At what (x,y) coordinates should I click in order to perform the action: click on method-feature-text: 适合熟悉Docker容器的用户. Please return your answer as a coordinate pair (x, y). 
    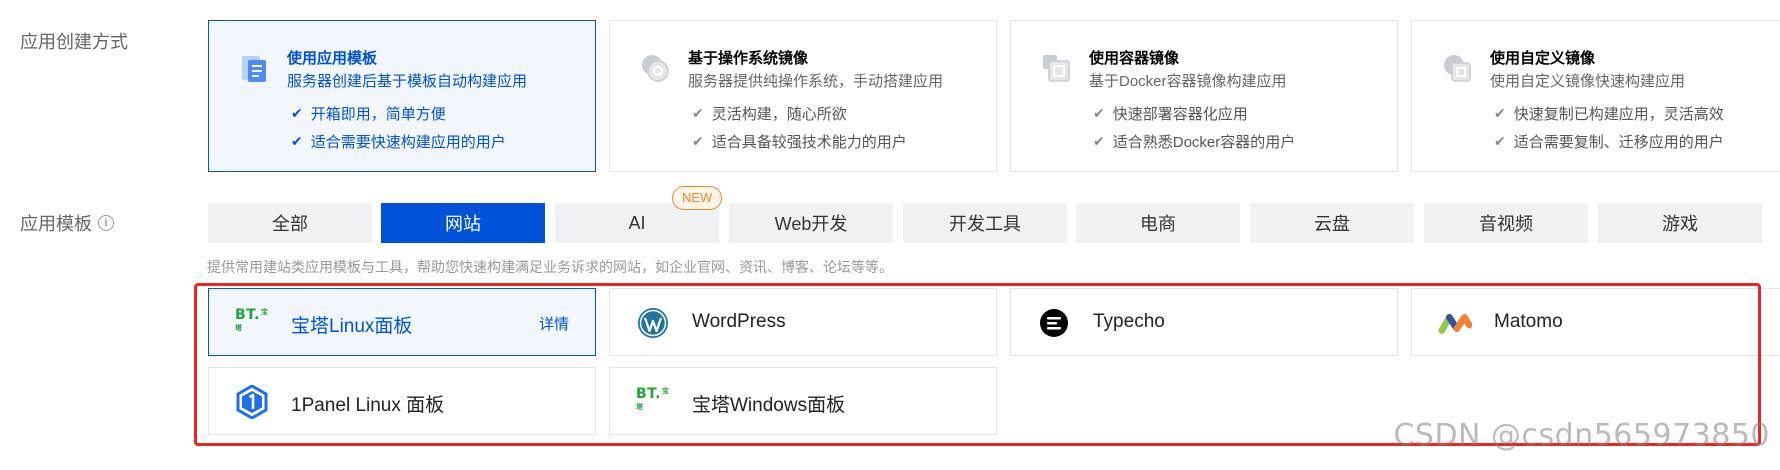
    Looking at the image, I should click on (1204, 142).